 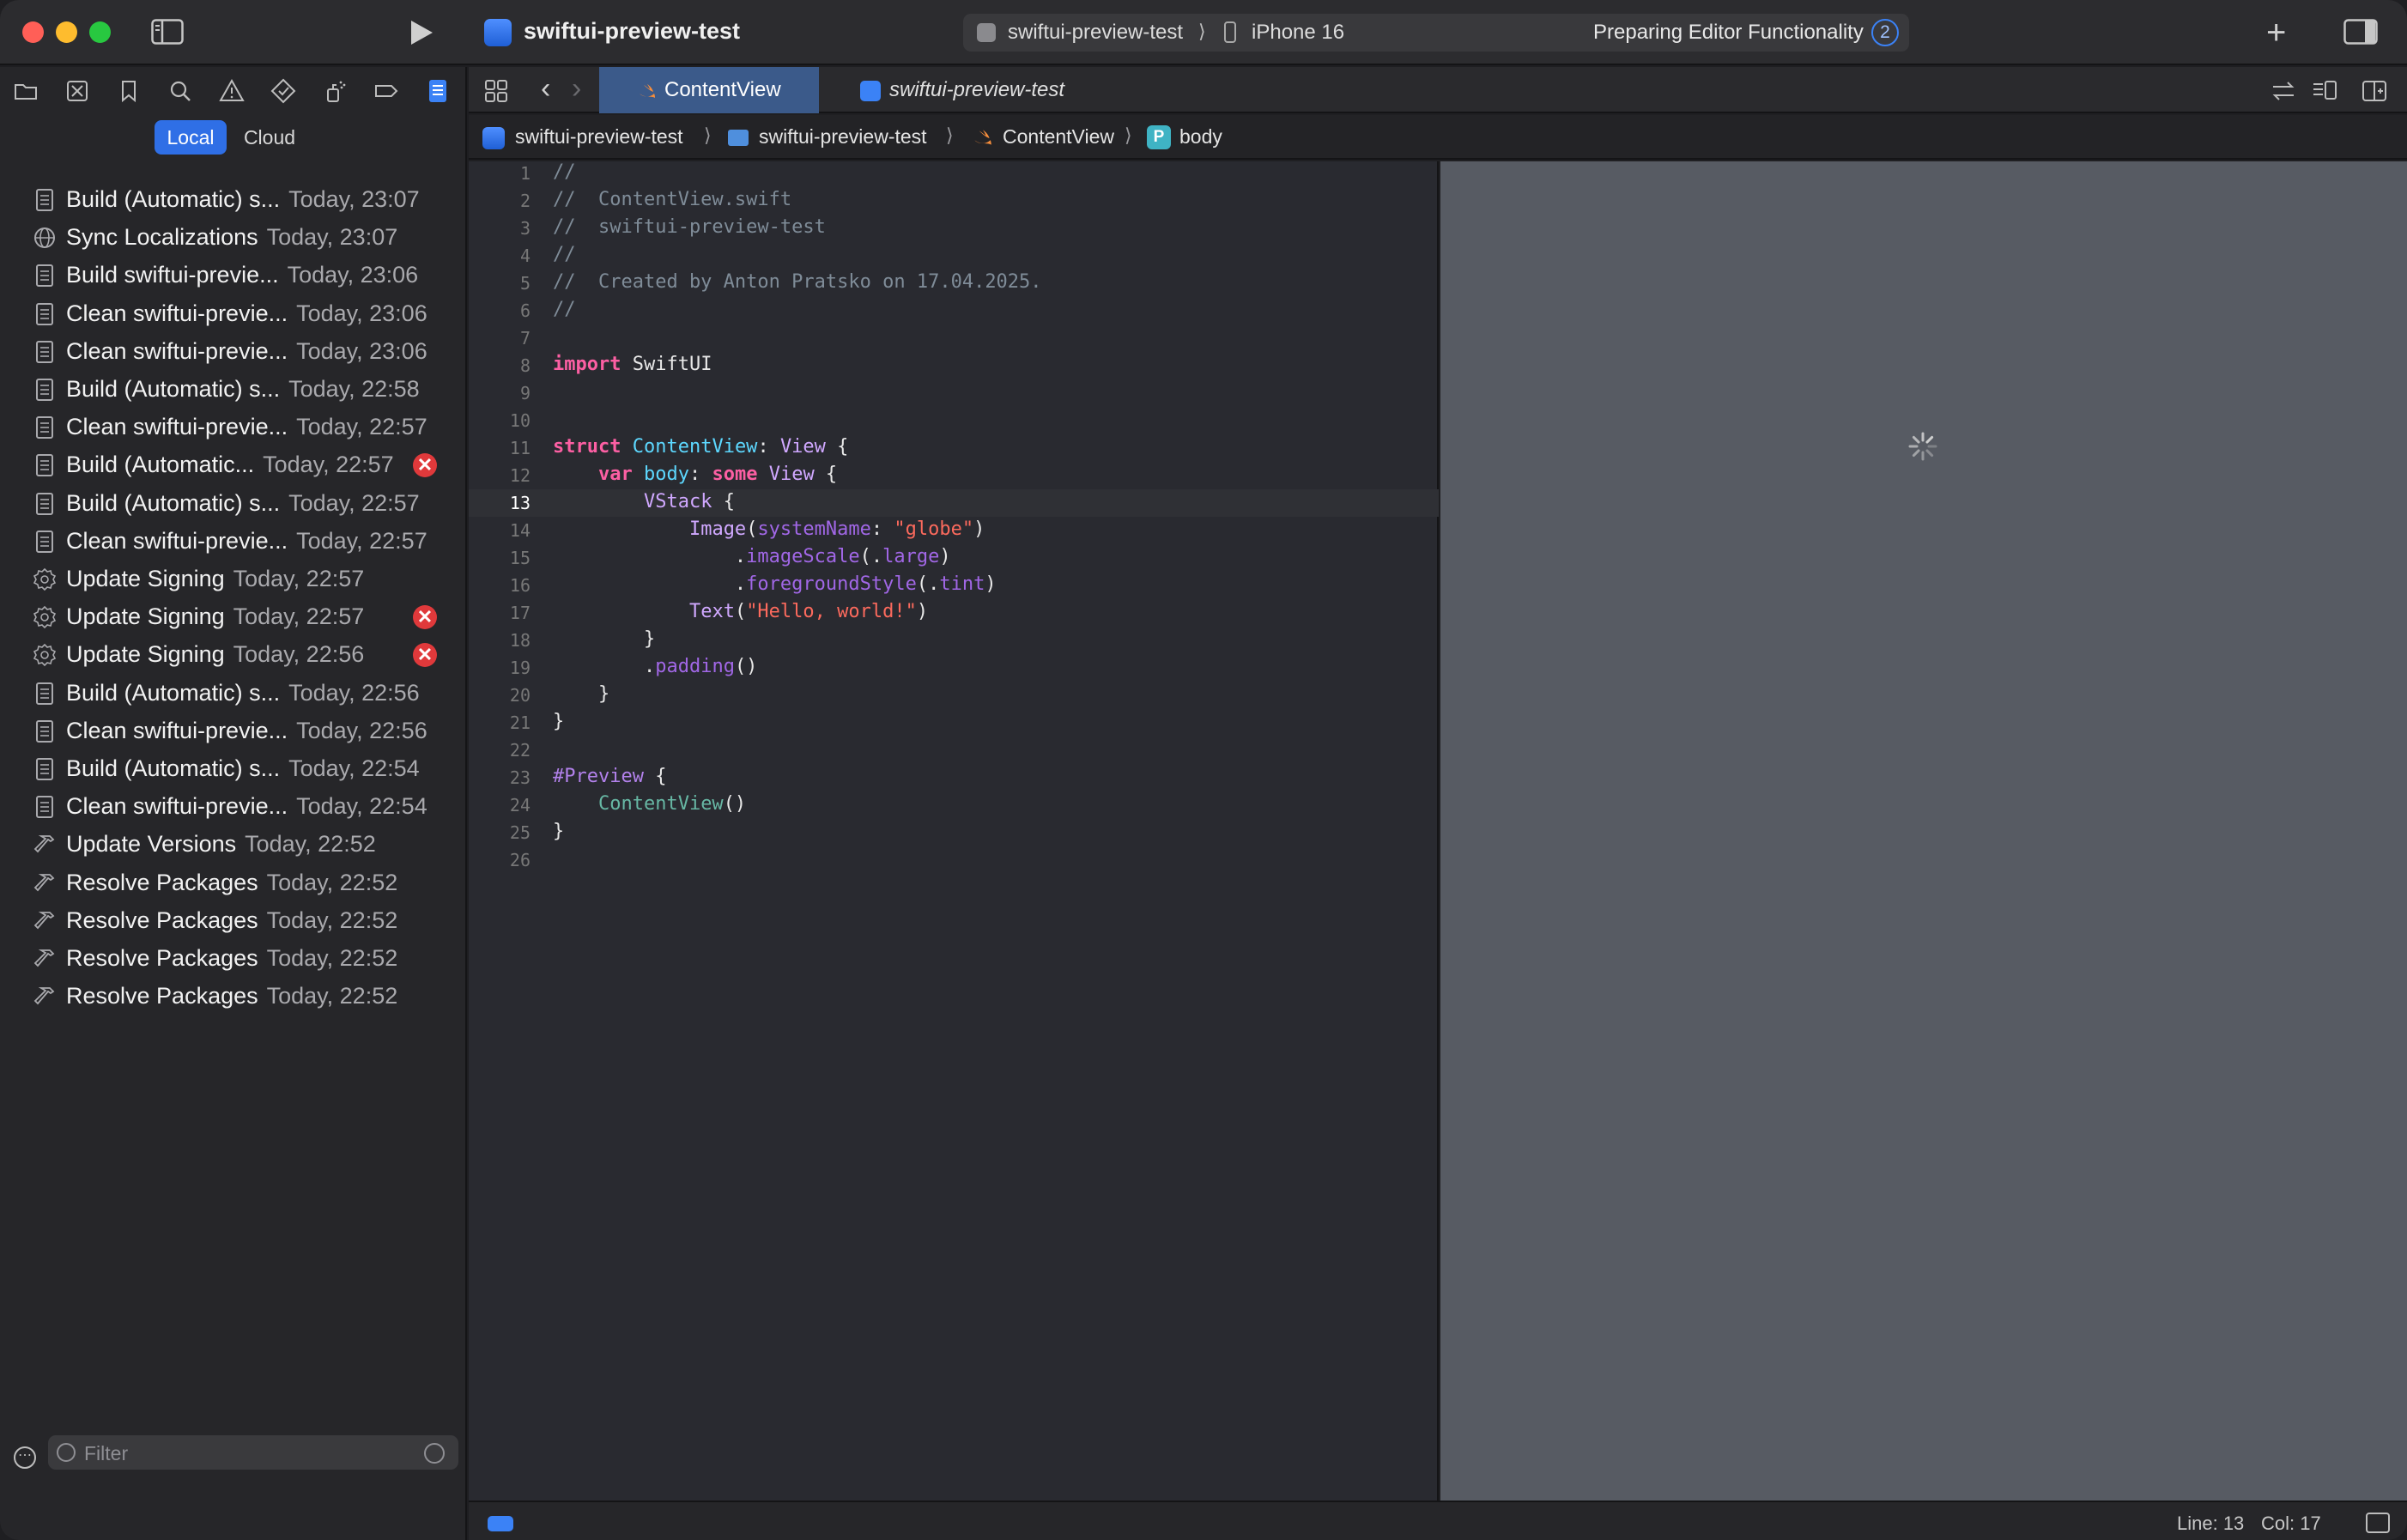 I want to click on swap-arrows-icon, so click(x=2283, y=91).